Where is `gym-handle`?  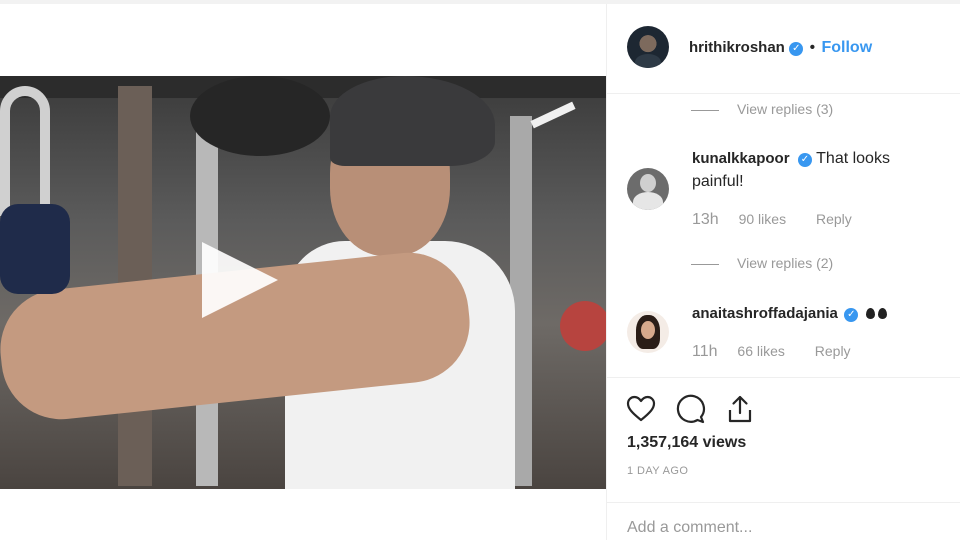 gym-handle is located at coordinates (35, 249).